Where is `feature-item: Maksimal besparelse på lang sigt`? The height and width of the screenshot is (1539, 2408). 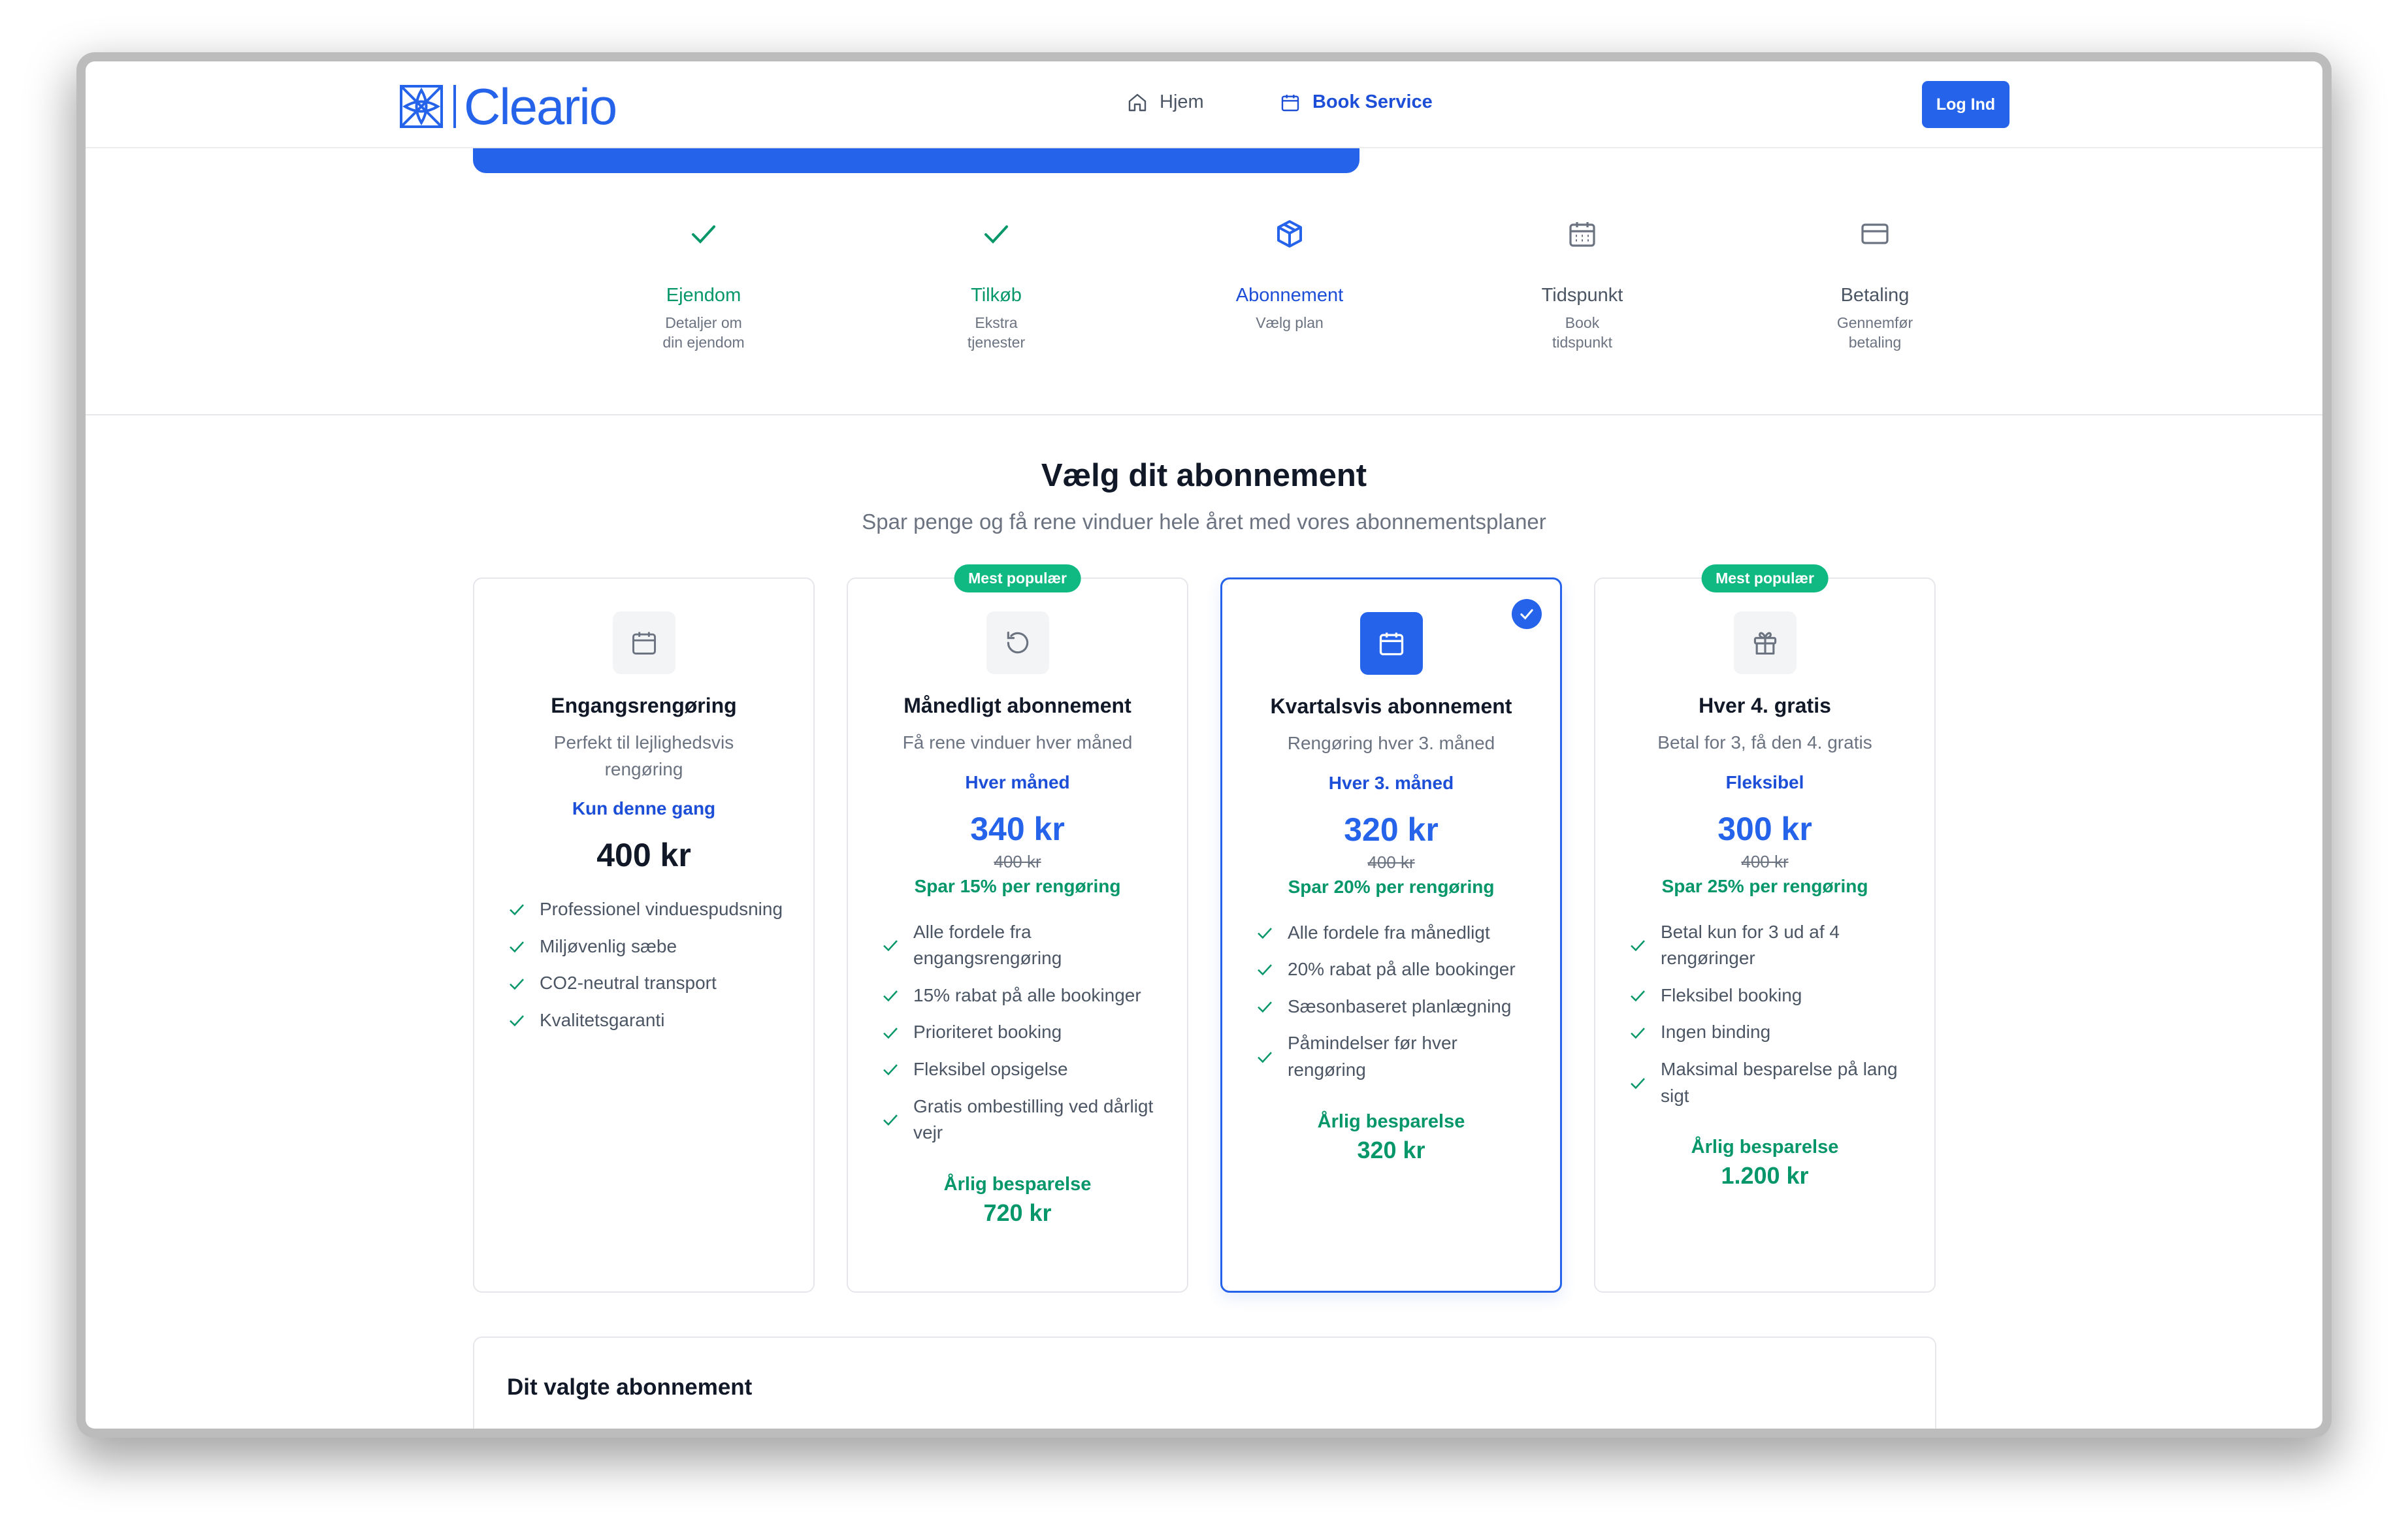
feature-item: Maksimal besparelse på lang sigt is located at coordinates (1768, 1082).